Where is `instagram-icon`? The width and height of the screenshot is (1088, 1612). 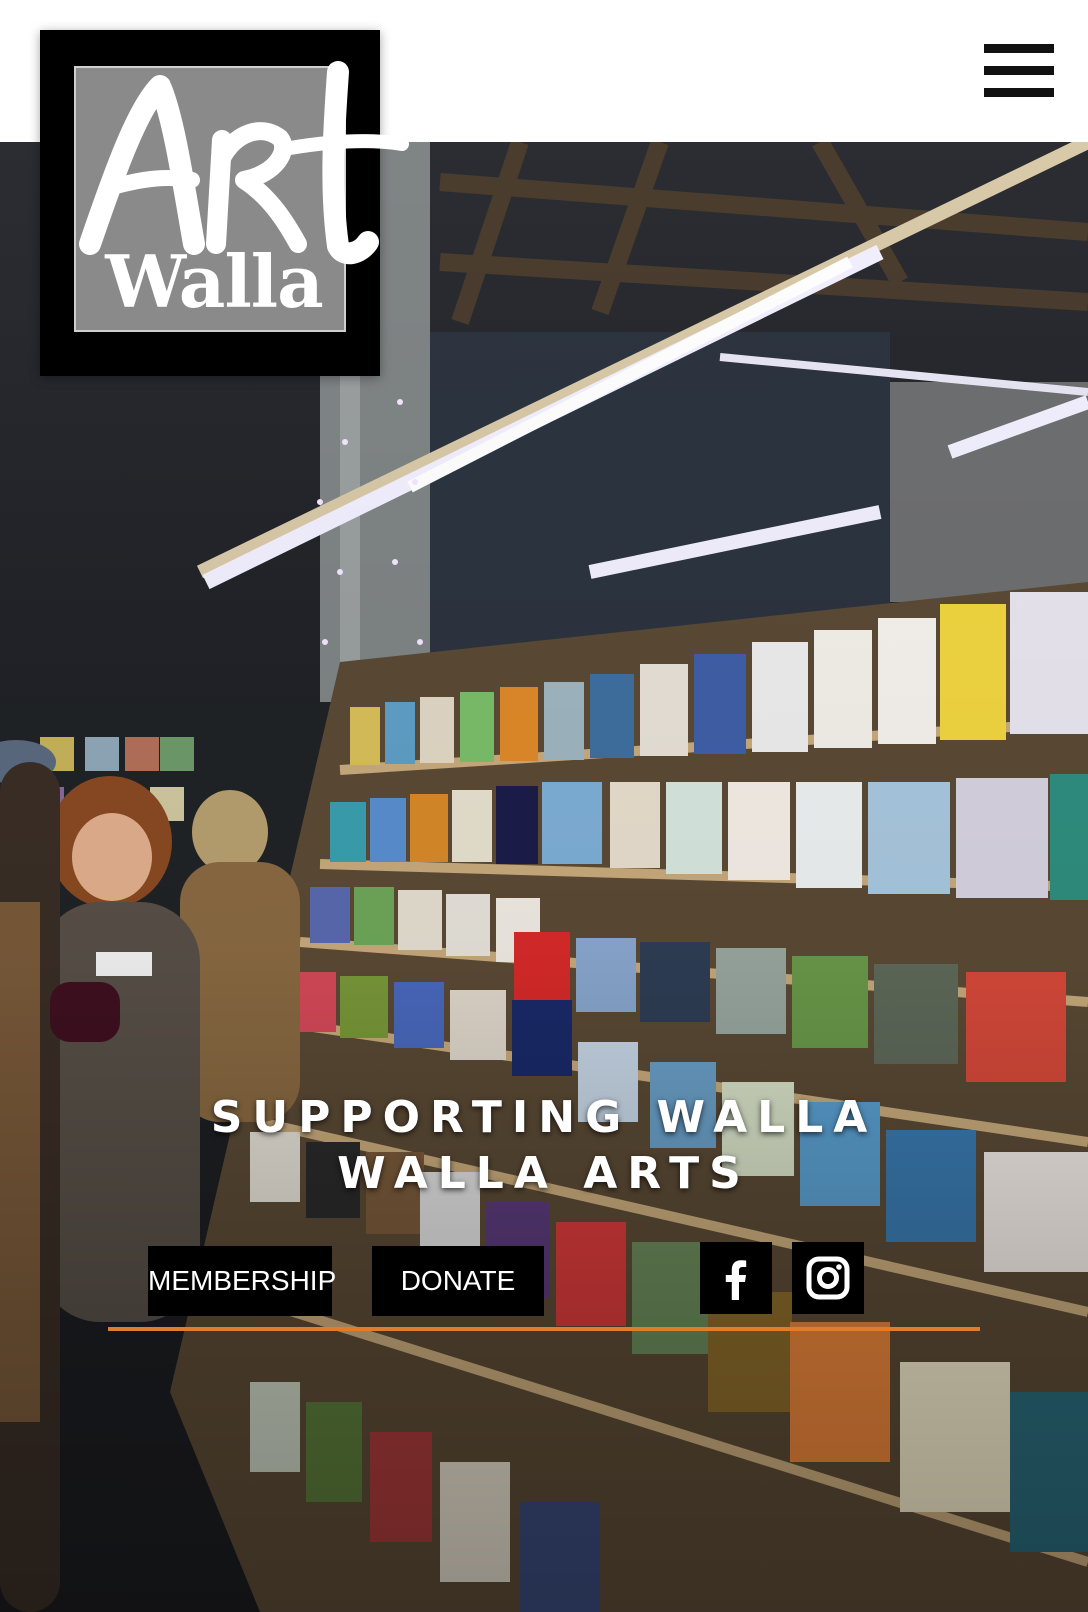
instagram-icon is located at coordinates (828, 1278).